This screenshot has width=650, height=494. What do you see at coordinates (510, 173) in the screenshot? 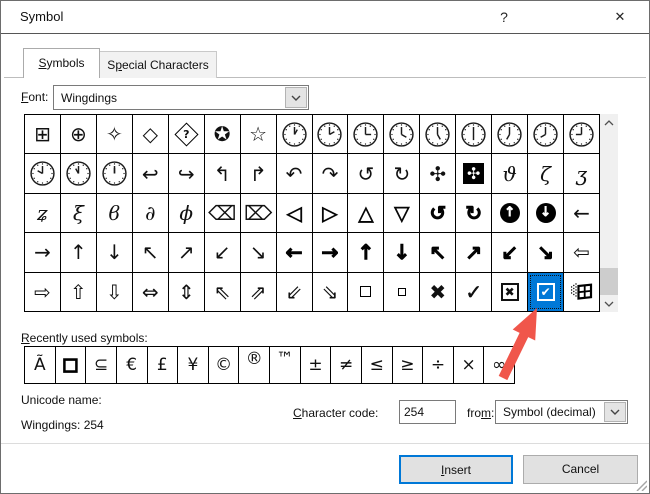
I see `symbol-cell: ϑ` at bounding box center [510, 173].